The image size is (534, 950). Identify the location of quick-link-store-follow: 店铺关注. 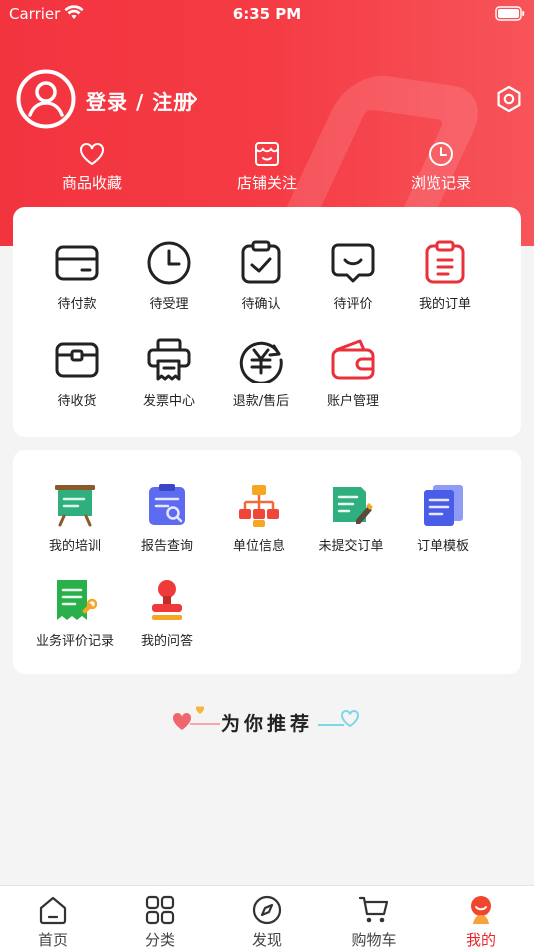
(267, 166).